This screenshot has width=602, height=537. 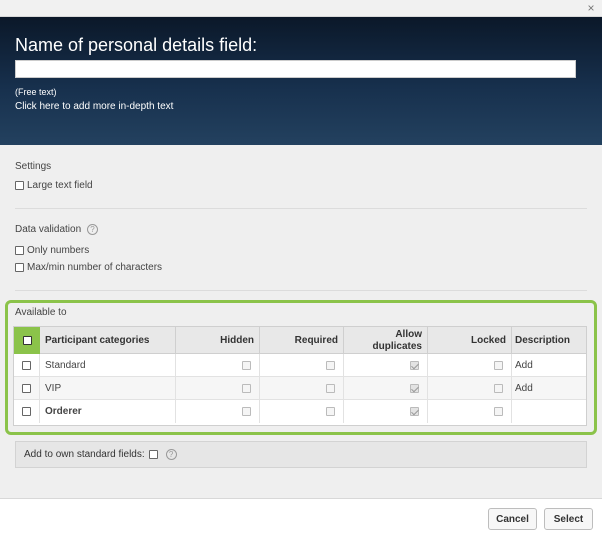 I want to click on large-text-field-option: Large text field, so click(x=54, y=185).